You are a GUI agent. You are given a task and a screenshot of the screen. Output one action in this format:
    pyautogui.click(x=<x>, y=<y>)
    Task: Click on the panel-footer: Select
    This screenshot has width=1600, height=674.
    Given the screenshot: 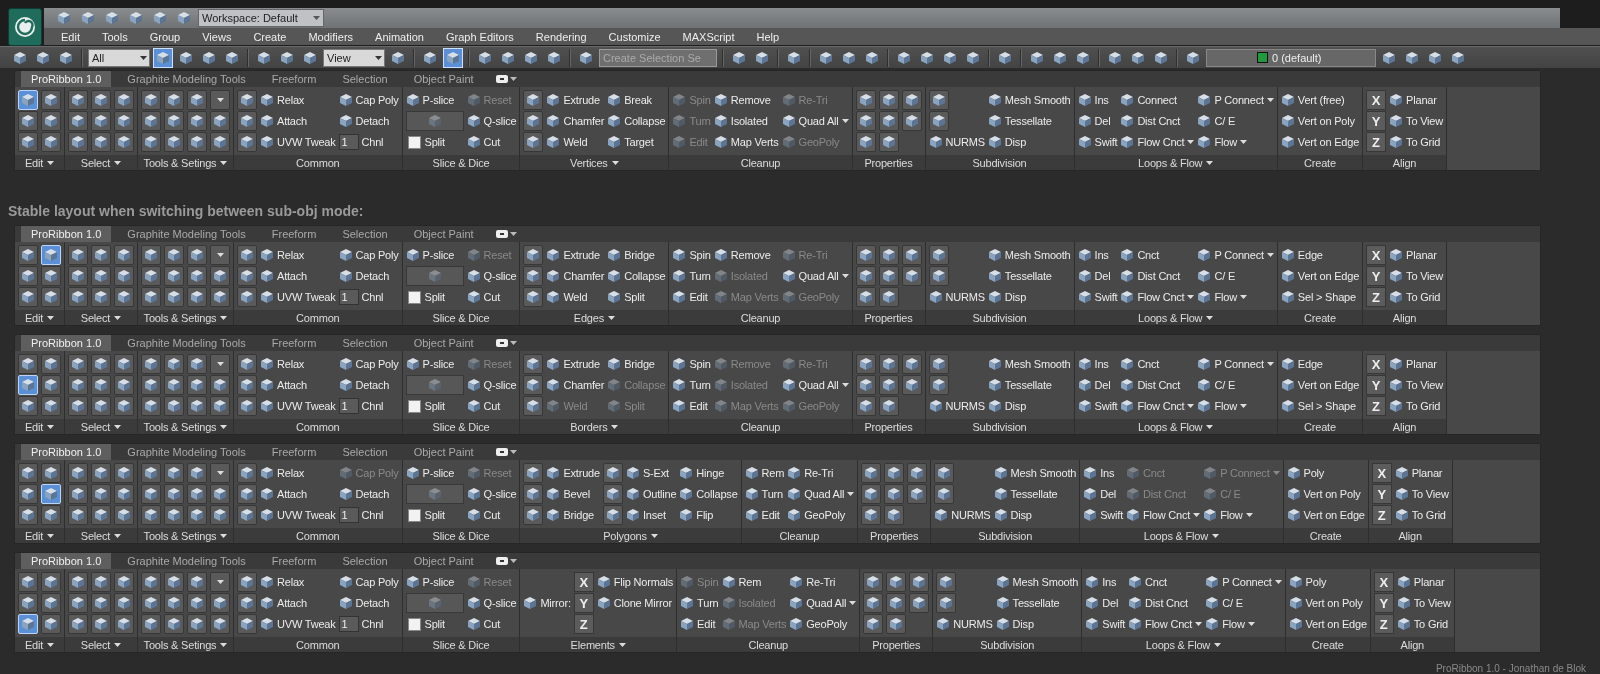 What is the action you would take?
    pyautogui.click(x=101, y=426)
    